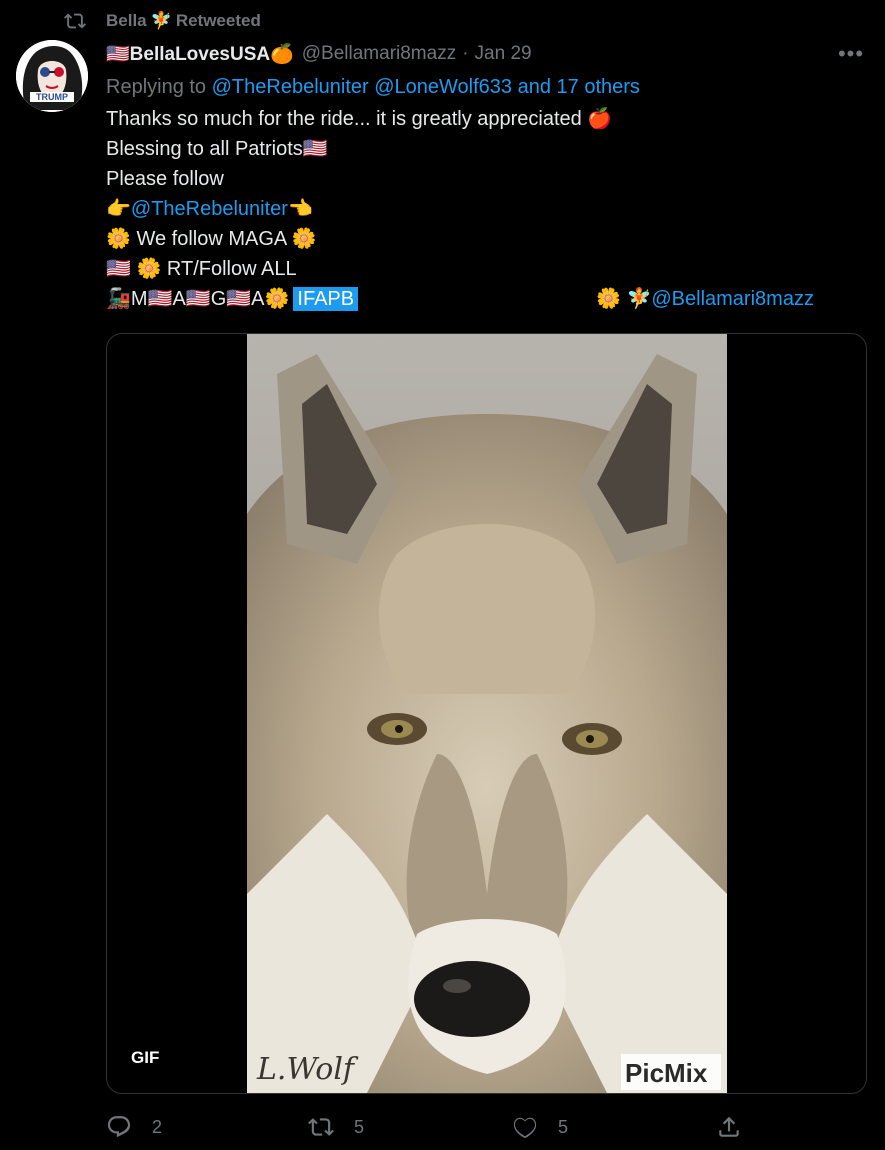 The width and height of the screenshot is (885, 1150). What do you see at coordinates (157, 1126) in the screenshot?
I see `reply-count: 2` at bounding box center [157, 1126].